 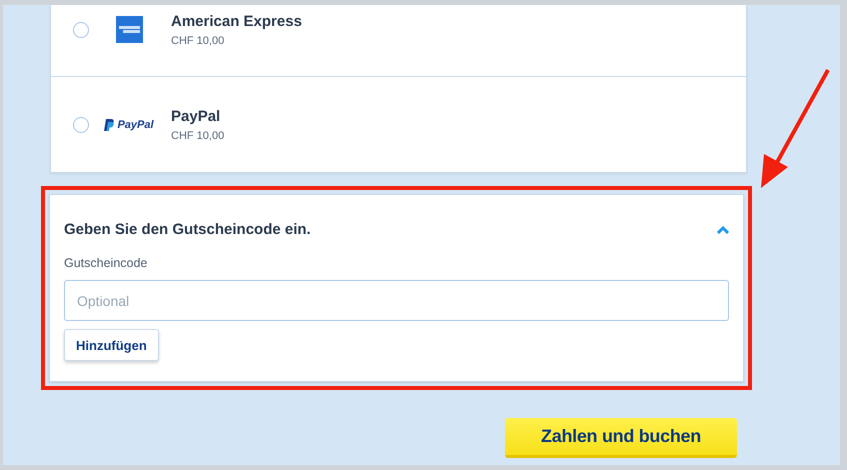 I want to click on add-button: Hinzufügen, so click(x=111, y=345).